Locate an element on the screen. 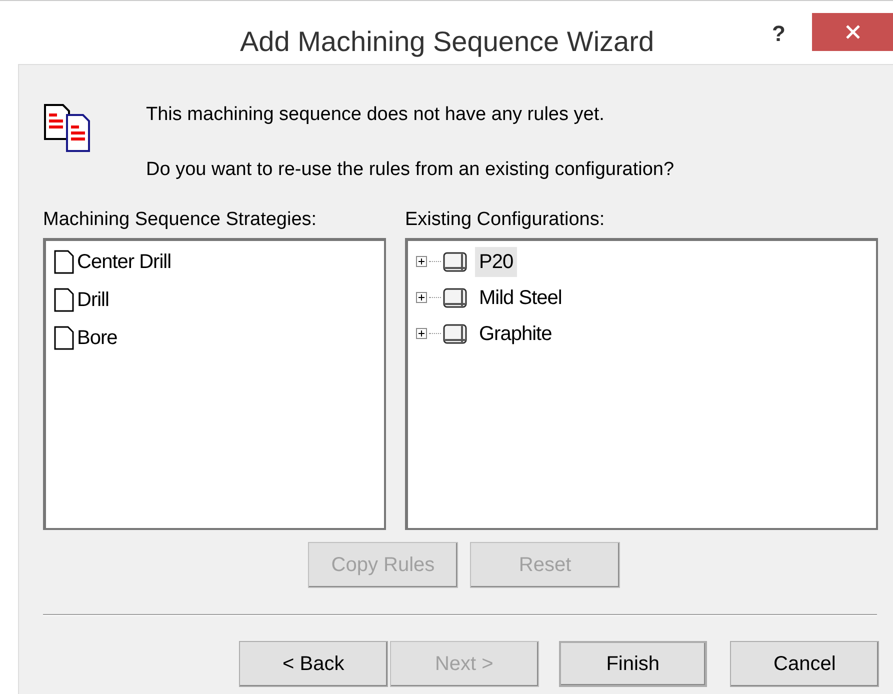 Image resolution: width=893 pixels, height=694 pixels. dialog-button: < Back is located at coordinates (313, 663).